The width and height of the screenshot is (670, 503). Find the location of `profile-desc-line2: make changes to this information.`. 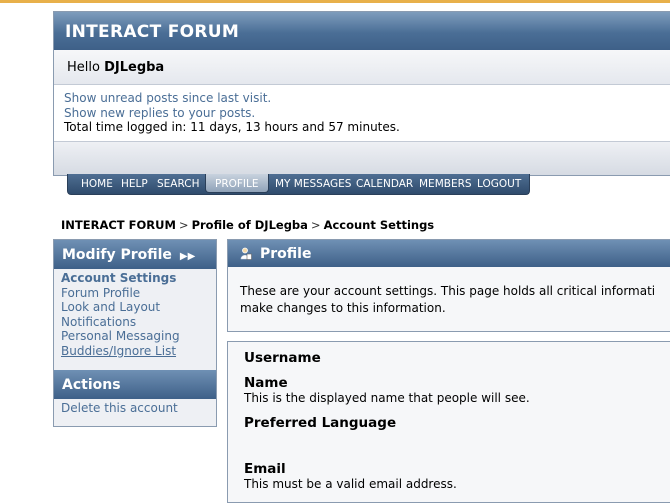

profile-desc-line2: make changes to this information. is located at coordinates (343, 308).